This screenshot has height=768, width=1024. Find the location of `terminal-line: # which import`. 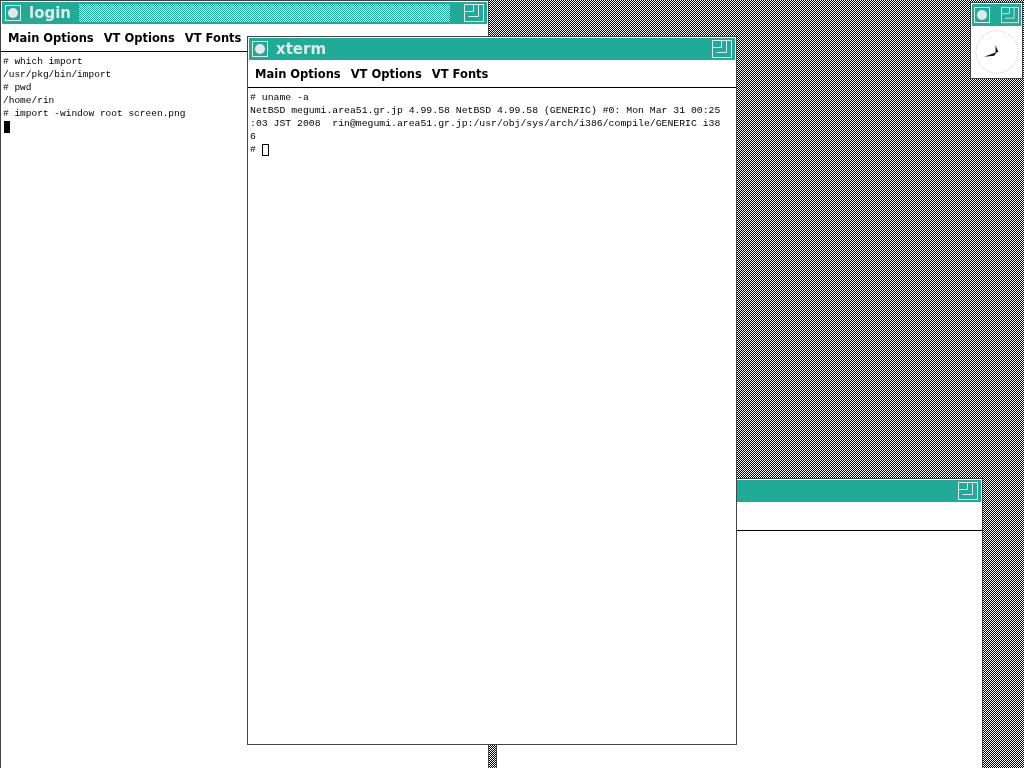

terminal-line: # which import is located at coordinates (43, 61).